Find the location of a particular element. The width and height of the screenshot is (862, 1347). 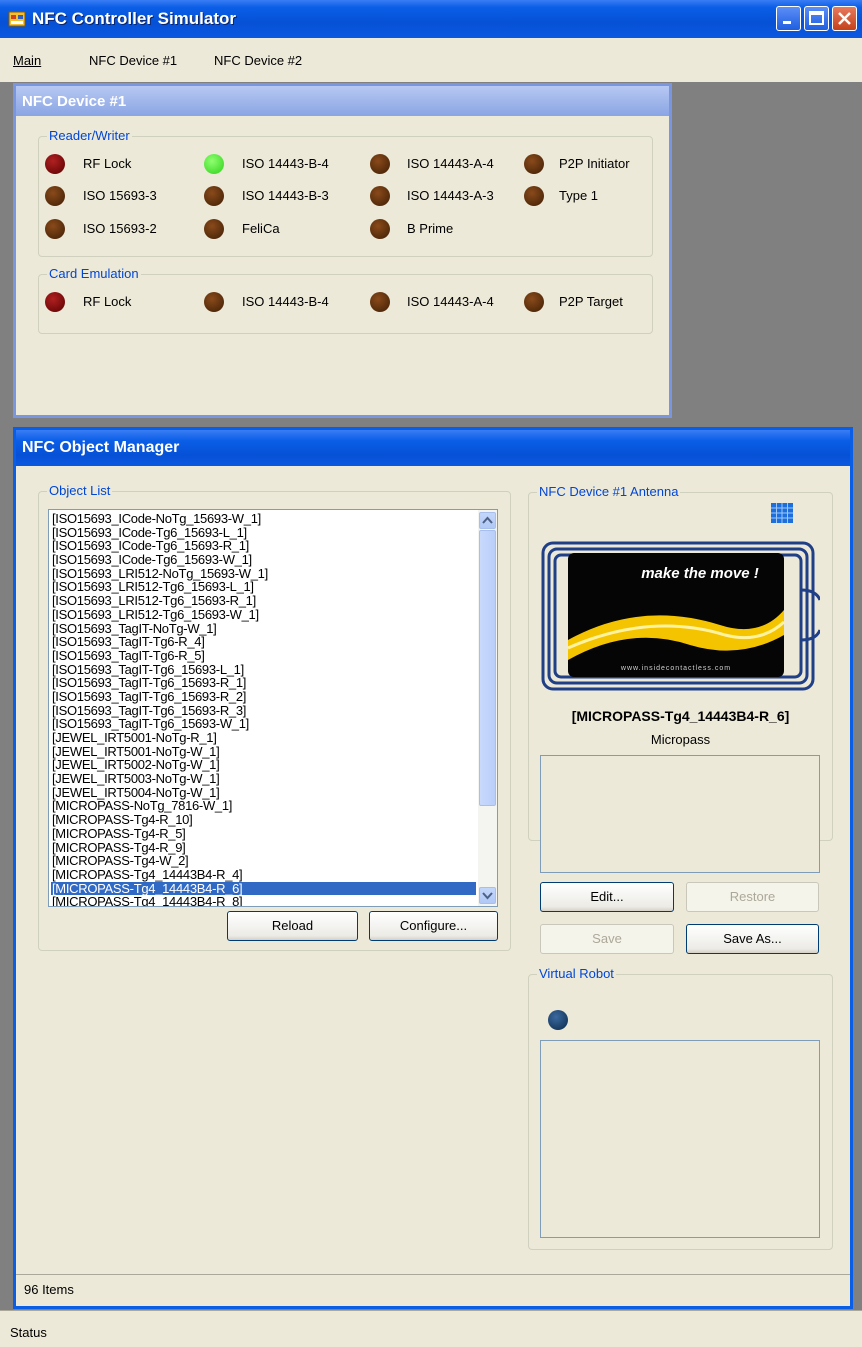

selected-object-name: [MICROPASS-Tg4_14443B4-R_6] is located at coordinates (680, 716).